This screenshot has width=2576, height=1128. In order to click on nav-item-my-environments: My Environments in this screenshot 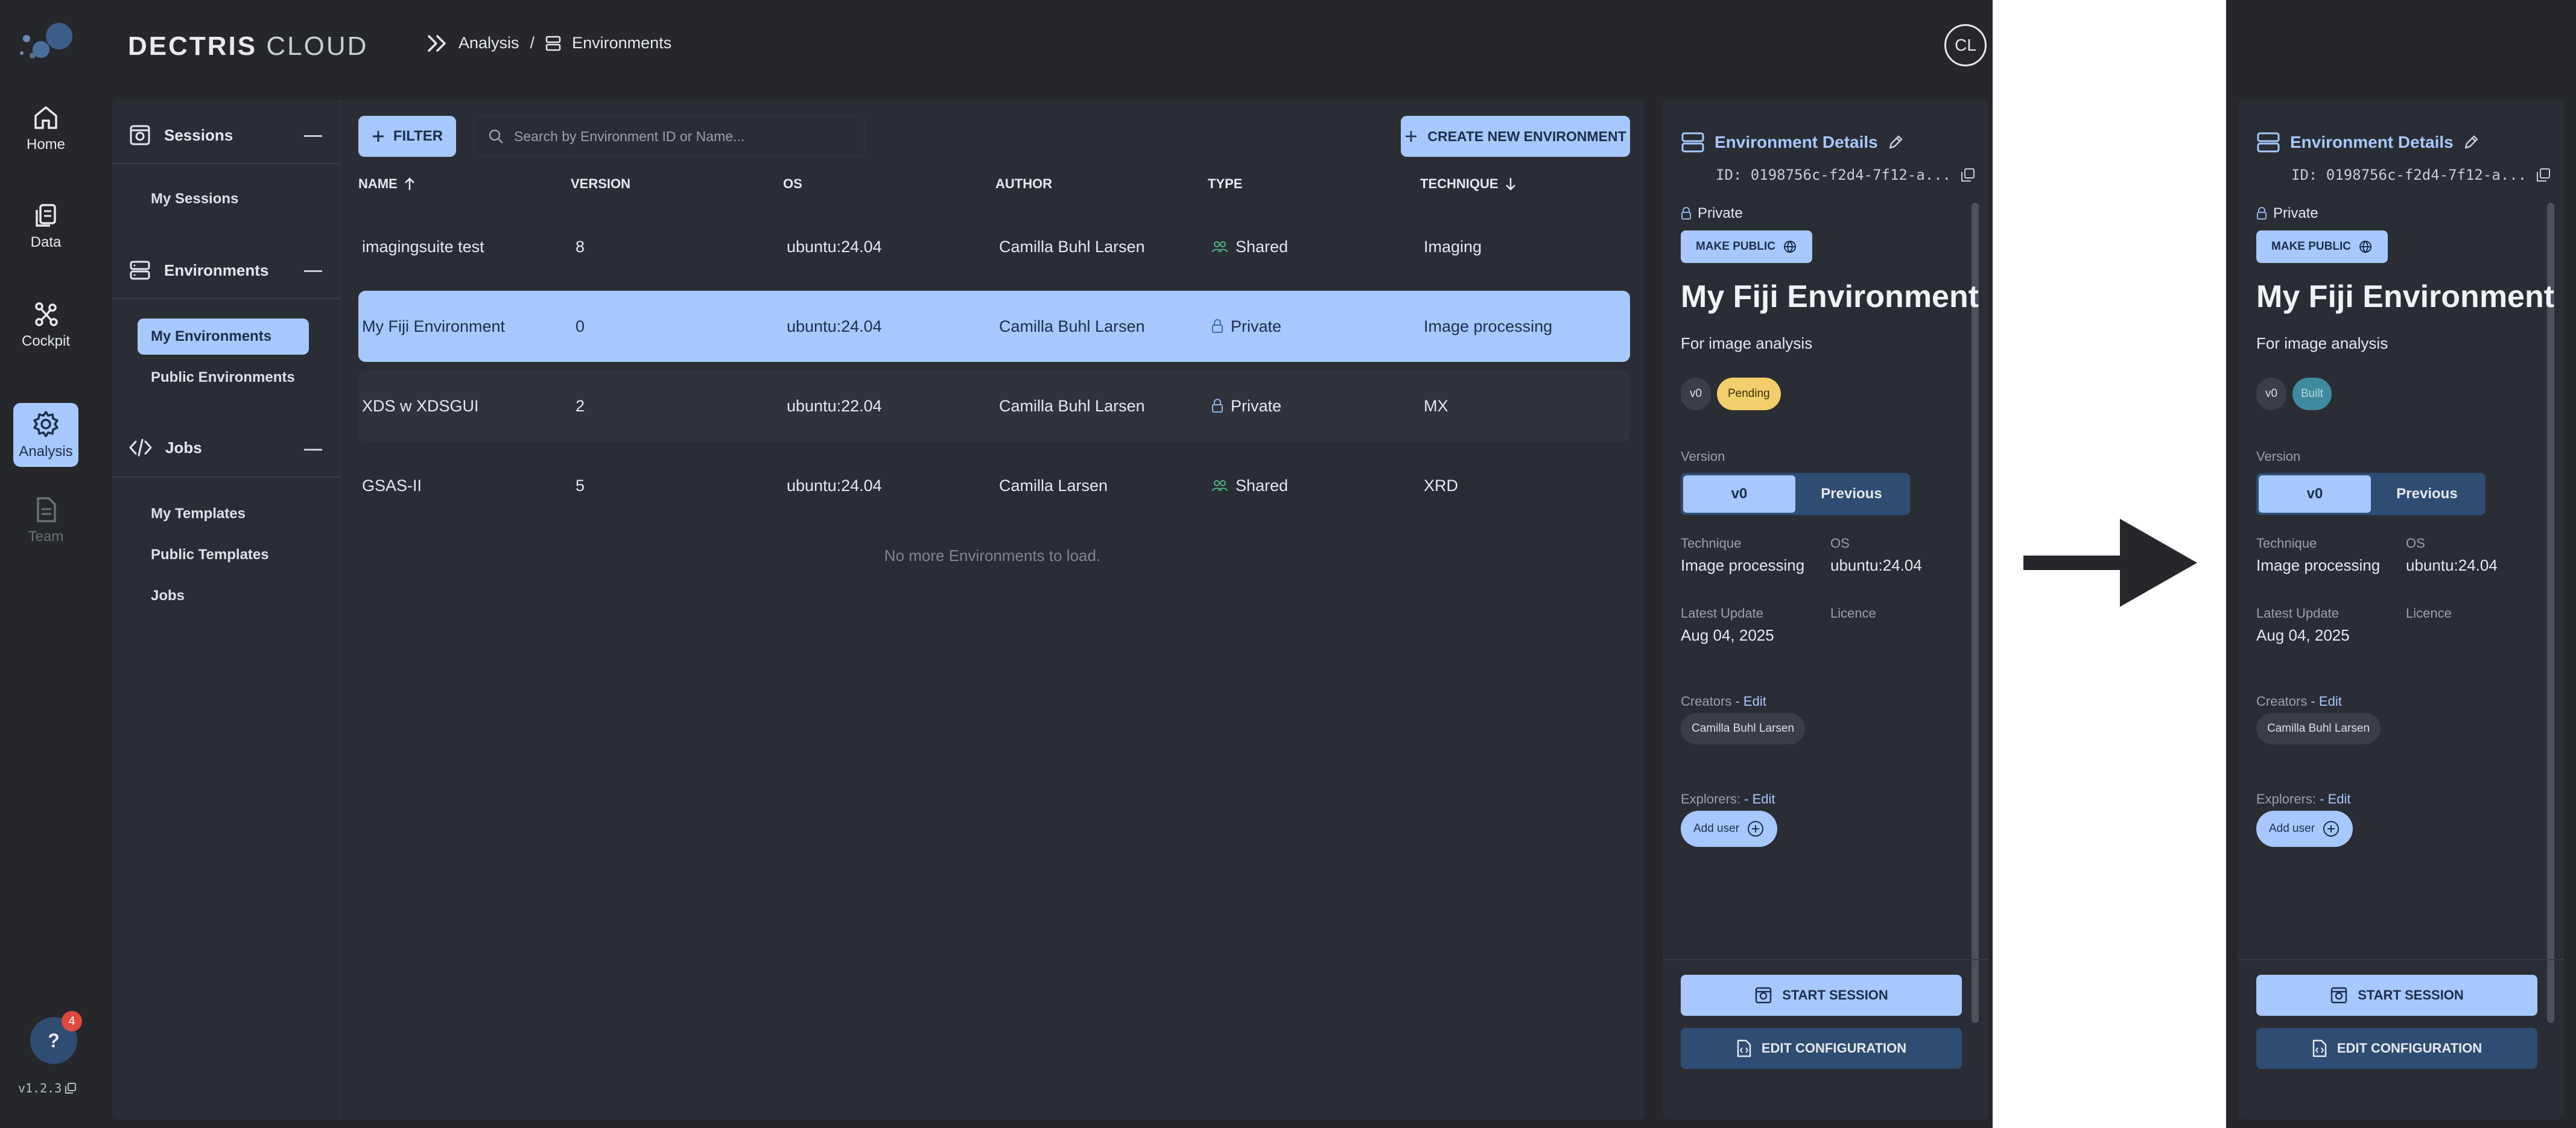, I will do `click(224, 336)`.